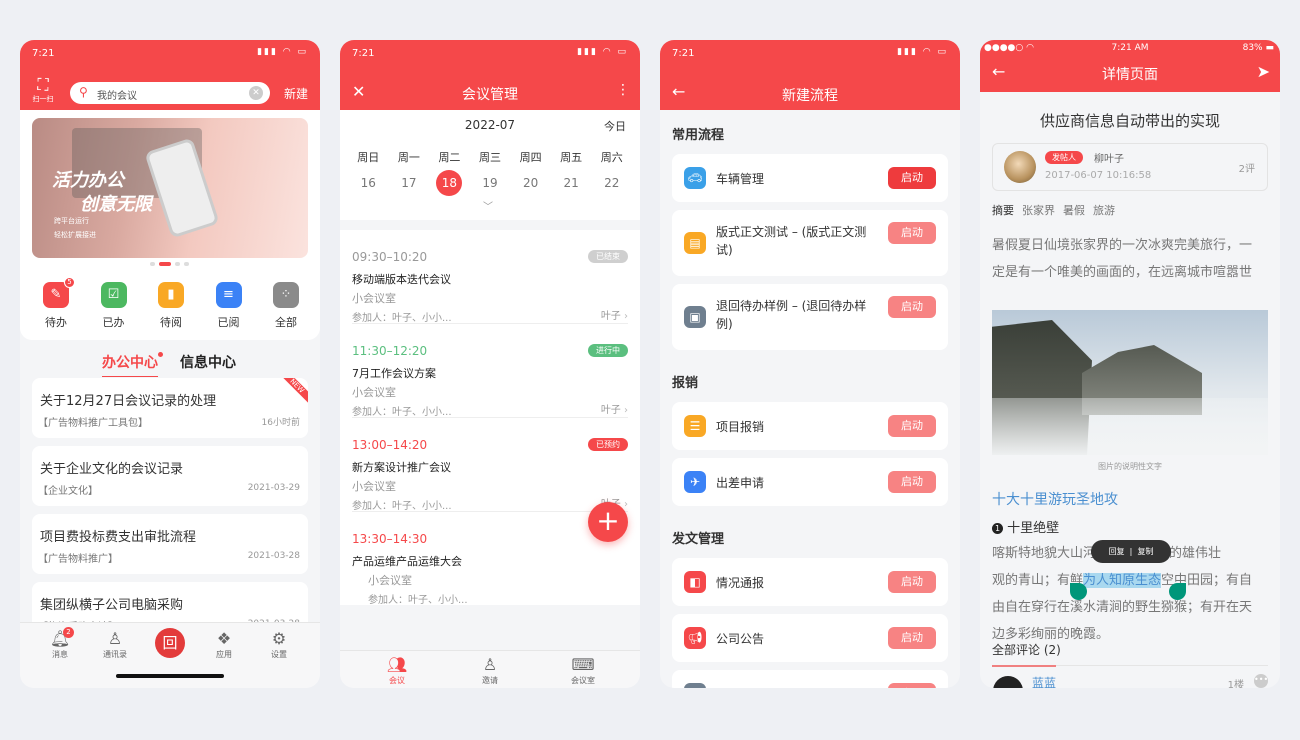  I want to click on flow-item: ☰ 项目报销 启动, so click(810, 426).